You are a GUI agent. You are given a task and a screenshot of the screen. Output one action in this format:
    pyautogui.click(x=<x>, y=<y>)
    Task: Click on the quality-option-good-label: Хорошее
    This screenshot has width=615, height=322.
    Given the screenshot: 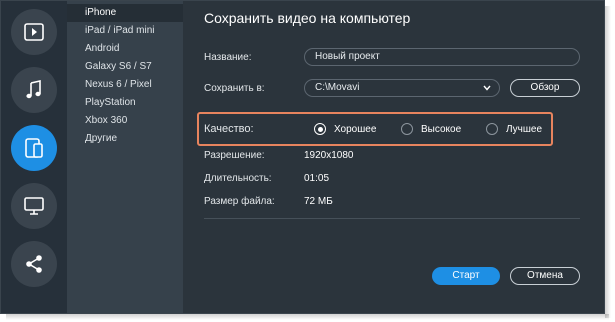 What is the action you would take?
    pyautogui.click(x=355, y=129)
    